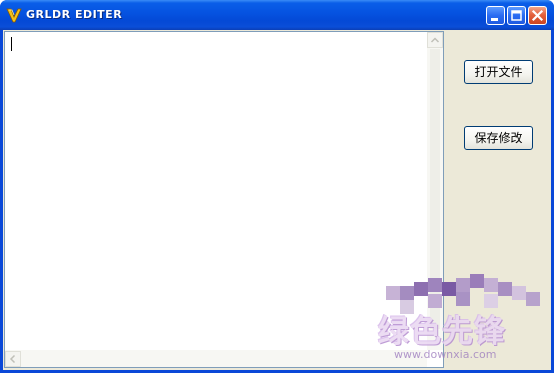 This screenshot has width=554, height=373. What do you see at coordinates (13, 359) in the screenshot?
I see `scroll-left-button` at bounding box center [13, 359].